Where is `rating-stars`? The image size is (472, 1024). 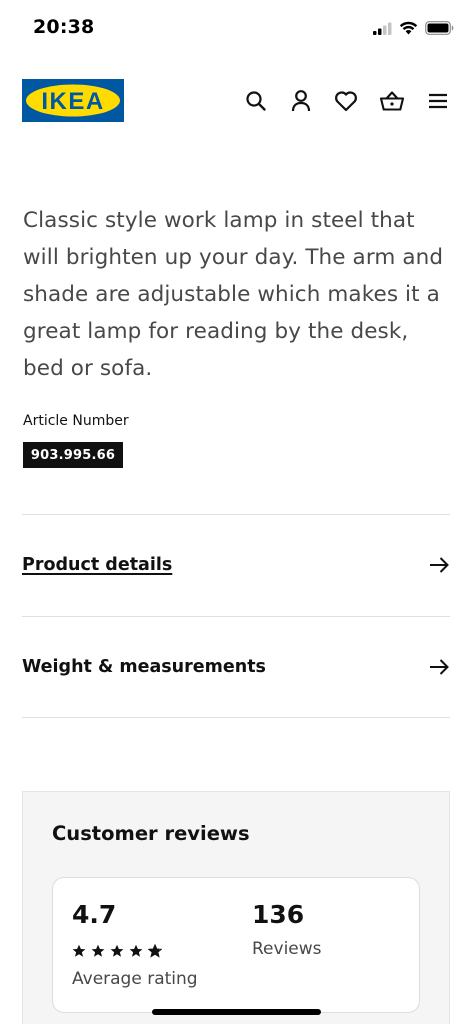 rating-stars is located at coordinates (117, 951).